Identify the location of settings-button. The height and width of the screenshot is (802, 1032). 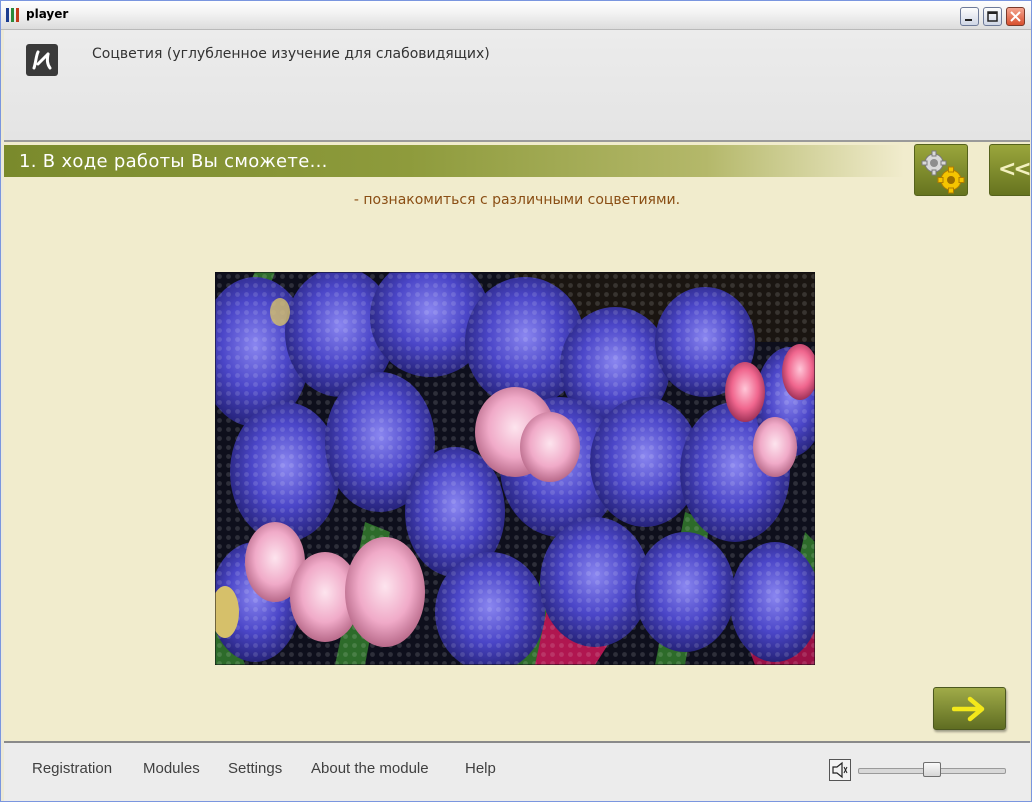
(941, 170).